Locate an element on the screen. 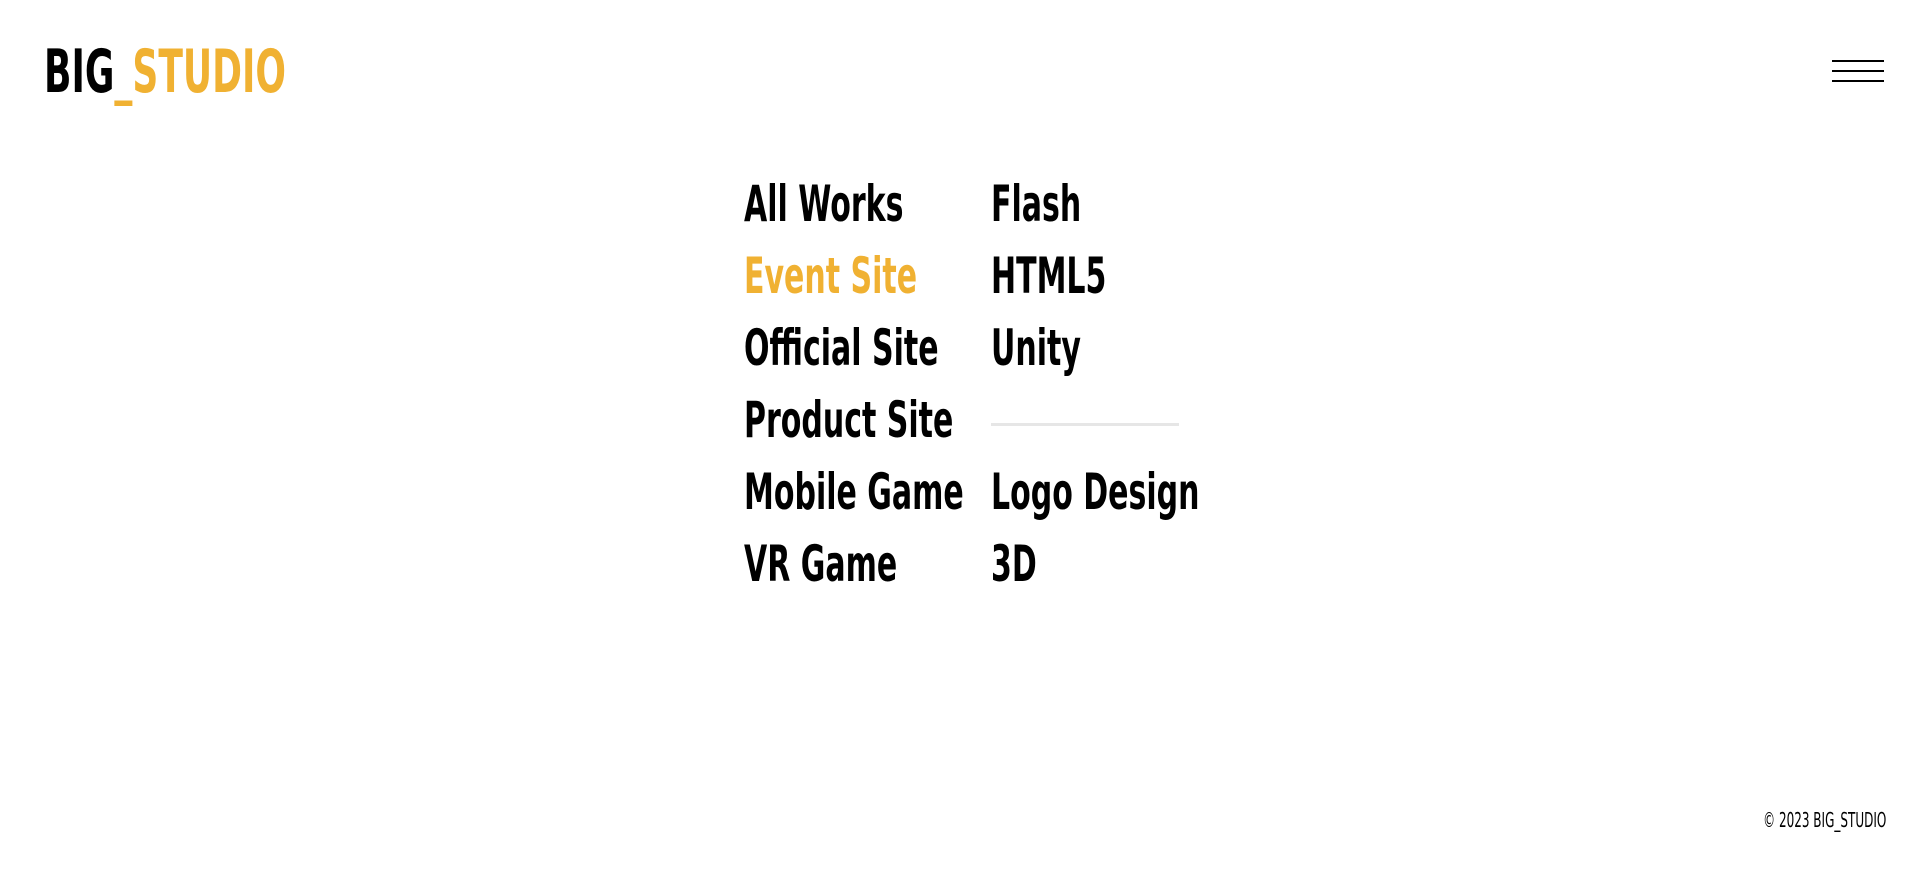 This screenshot has height=870, width=1920. site-logo: BIG_STUDIO is located at coordinates (214, 72).